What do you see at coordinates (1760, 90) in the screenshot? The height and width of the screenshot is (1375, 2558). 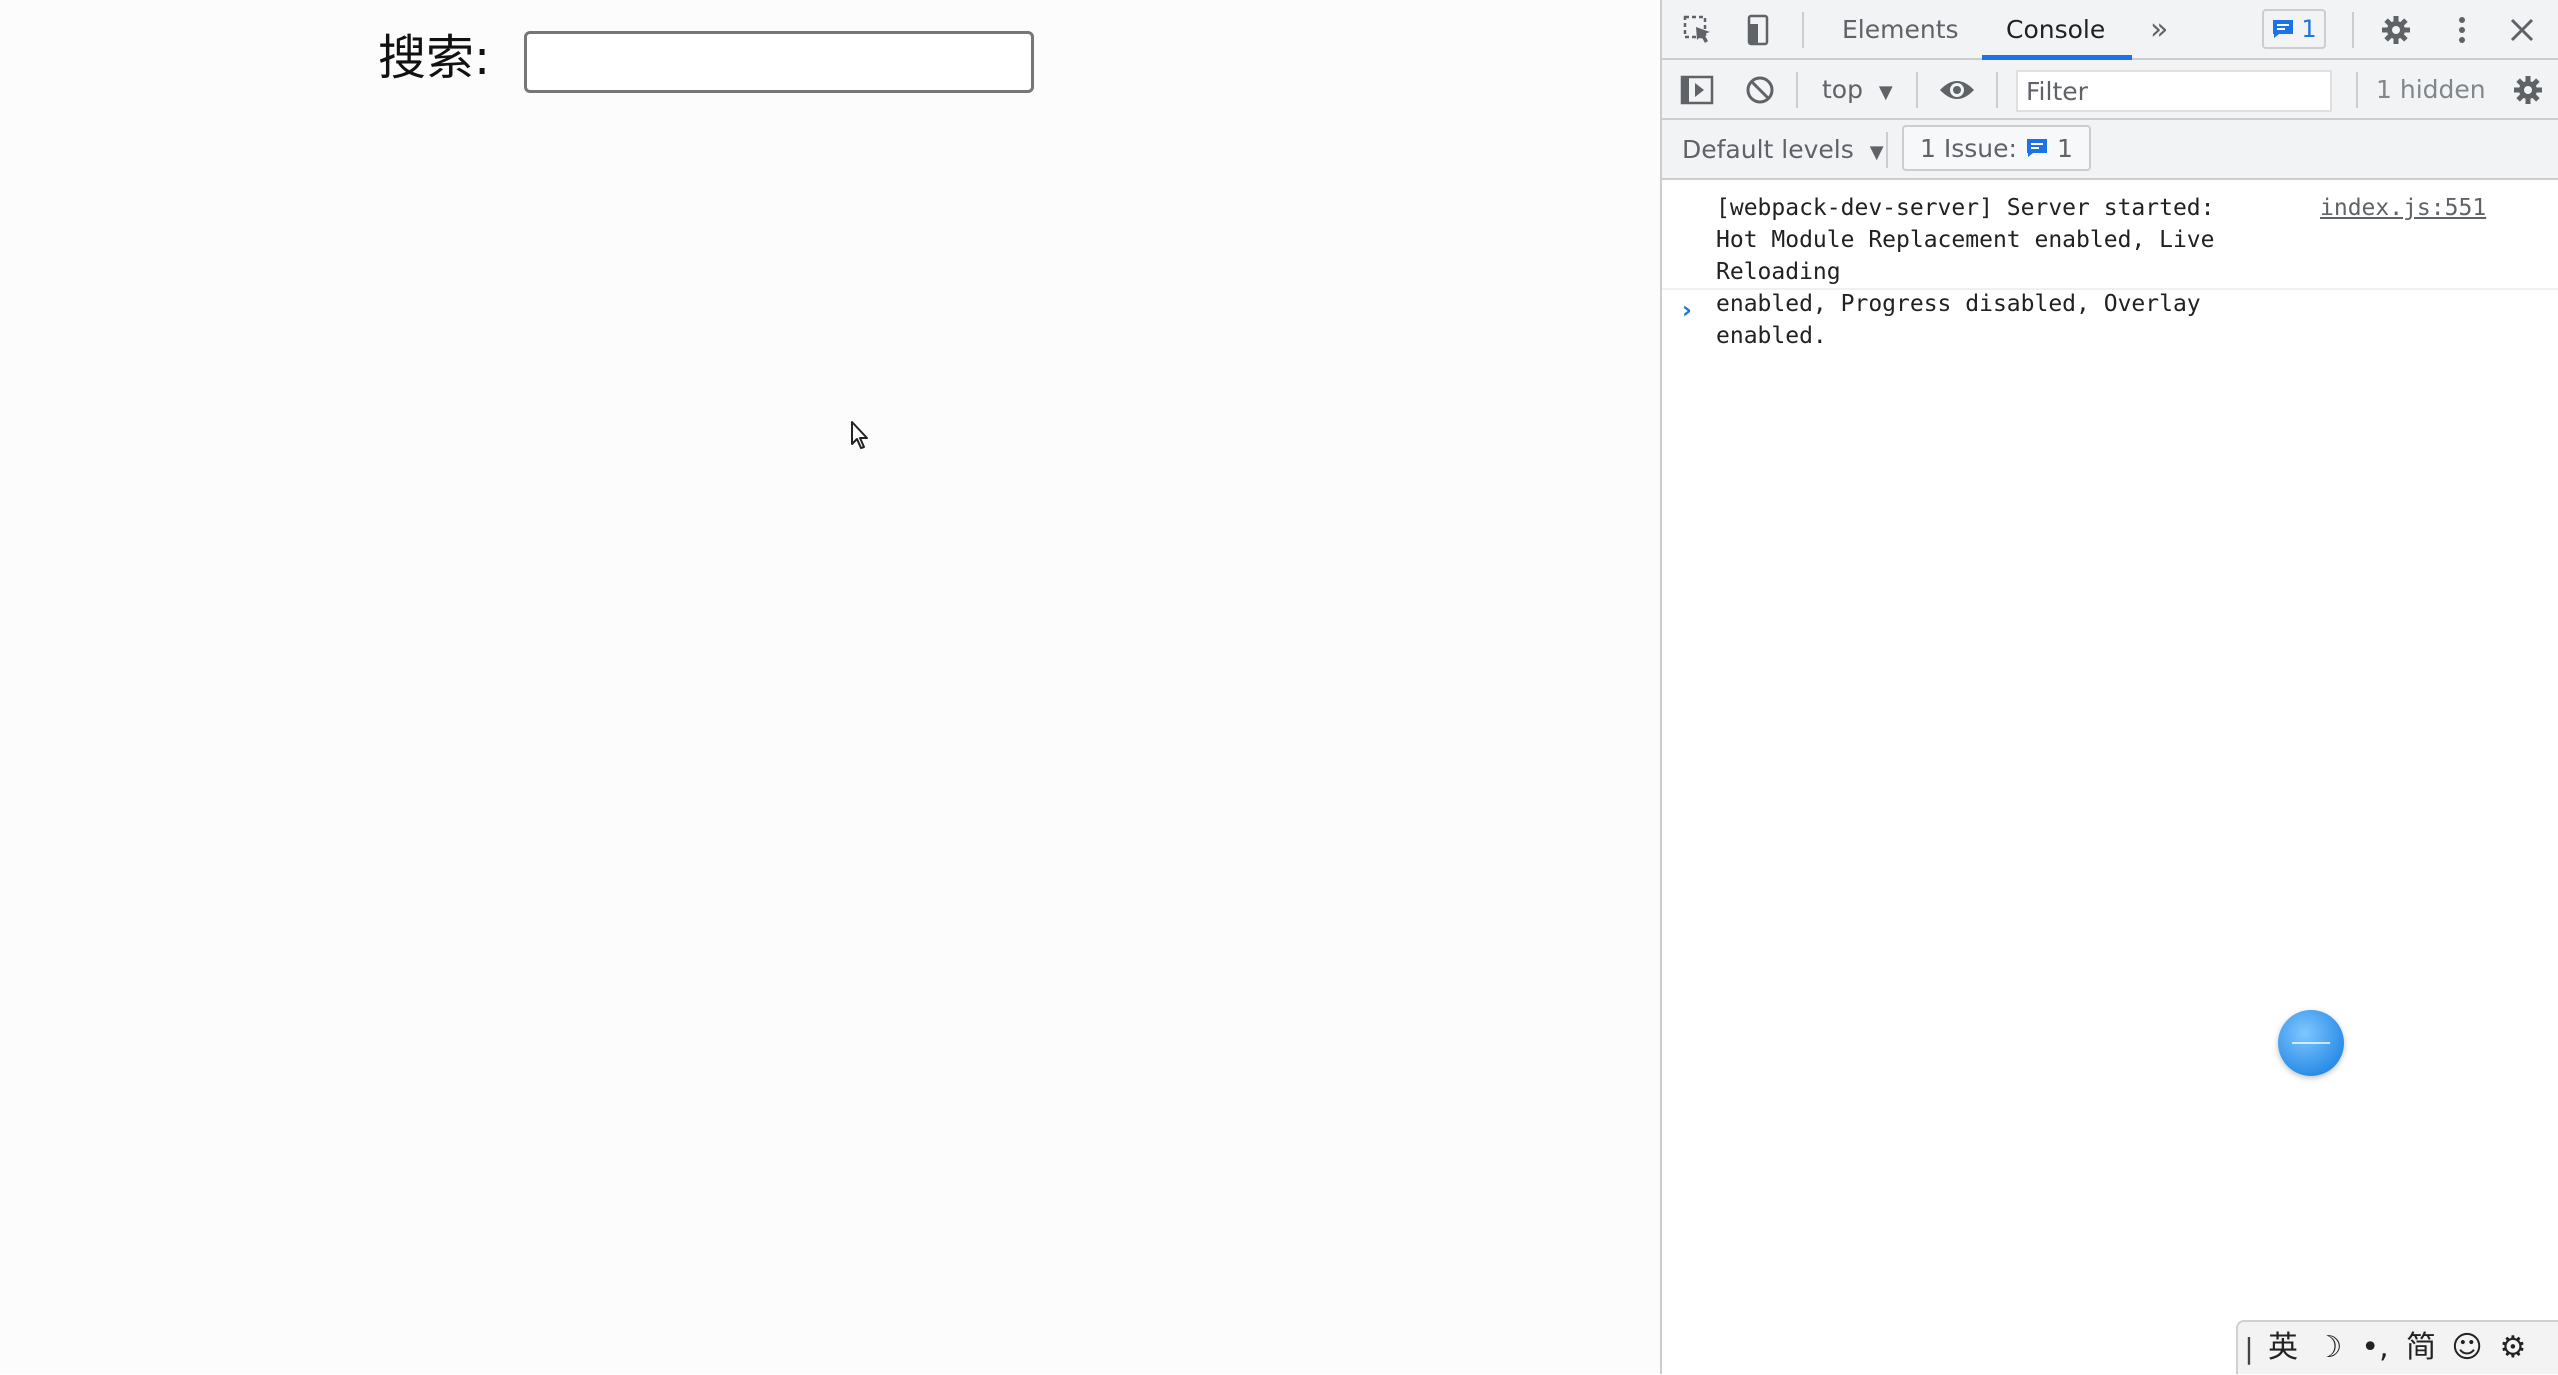 I see `clear-console-icon` at bounding box center [1760, 90].